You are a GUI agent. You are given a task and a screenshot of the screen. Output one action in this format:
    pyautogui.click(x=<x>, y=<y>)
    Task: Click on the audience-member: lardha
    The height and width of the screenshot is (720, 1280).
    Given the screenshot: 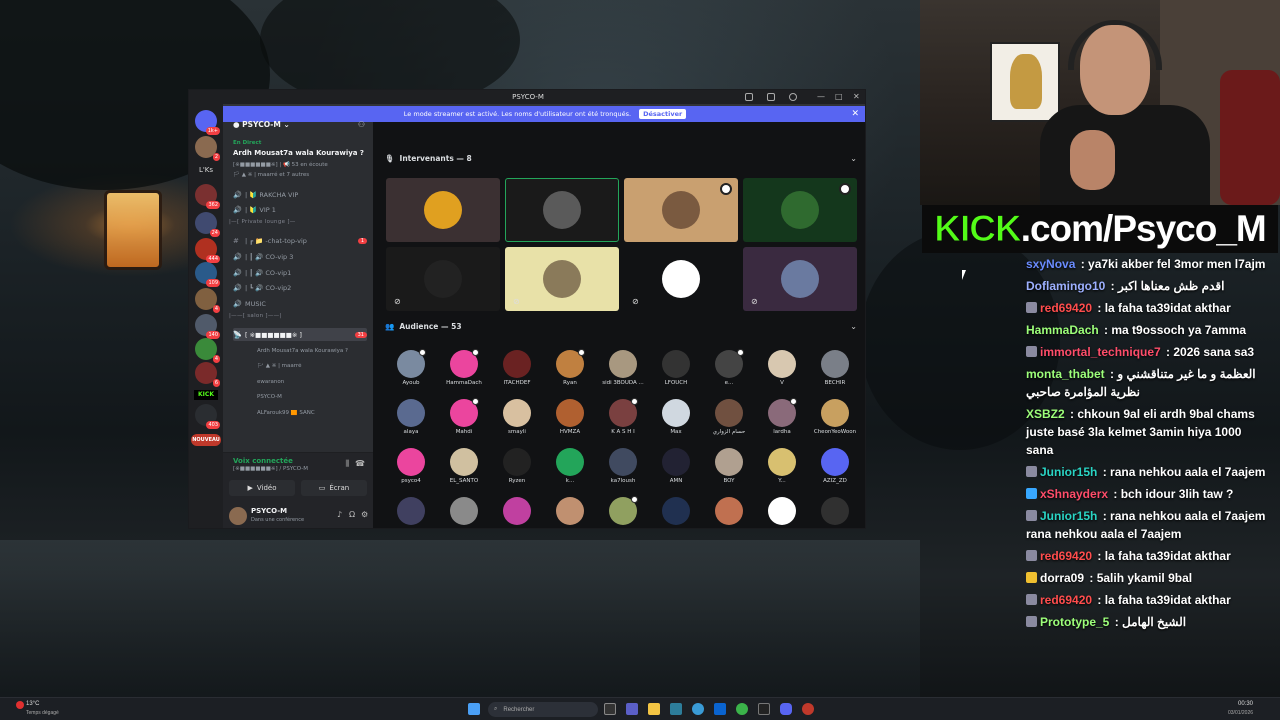 What is the action you would take?
    pyautogui.click(x=782, y=416)
    